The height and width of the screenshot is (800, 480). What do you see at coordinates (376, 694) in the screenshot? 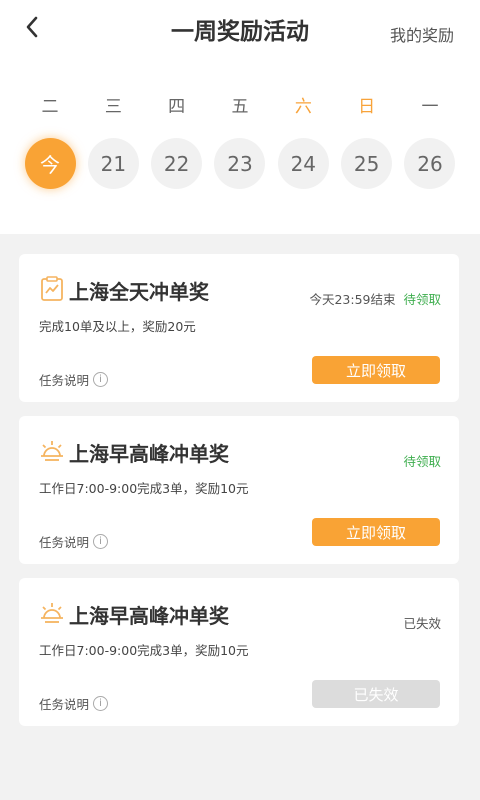
I see `expired-button: 已失效` at bounding box center [376, 694].